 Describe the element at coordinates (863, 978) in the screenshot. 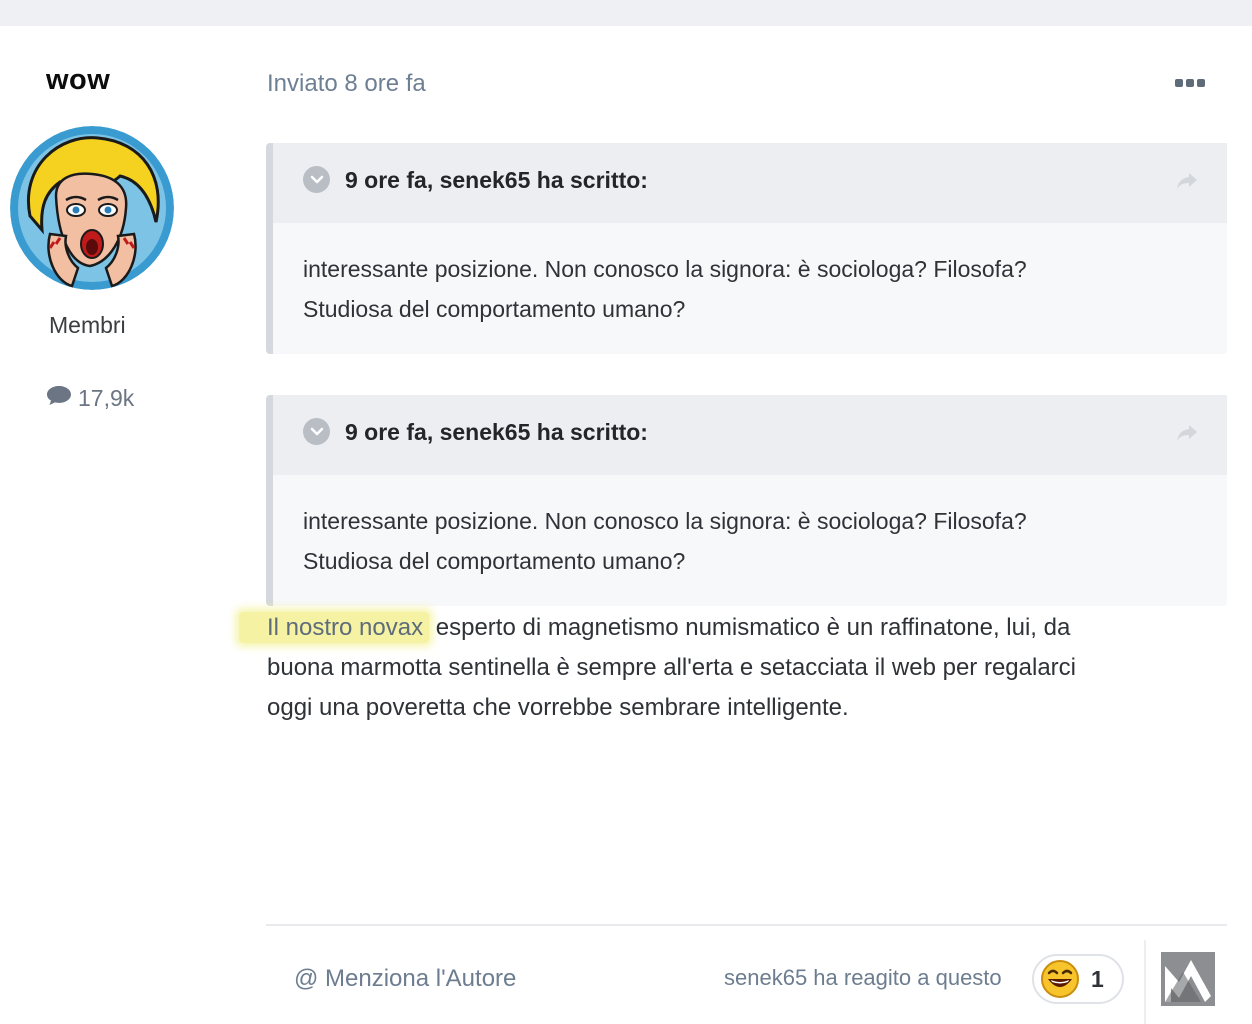

I see `reaction-summary: senek65 ha reagito a questo` at that location.